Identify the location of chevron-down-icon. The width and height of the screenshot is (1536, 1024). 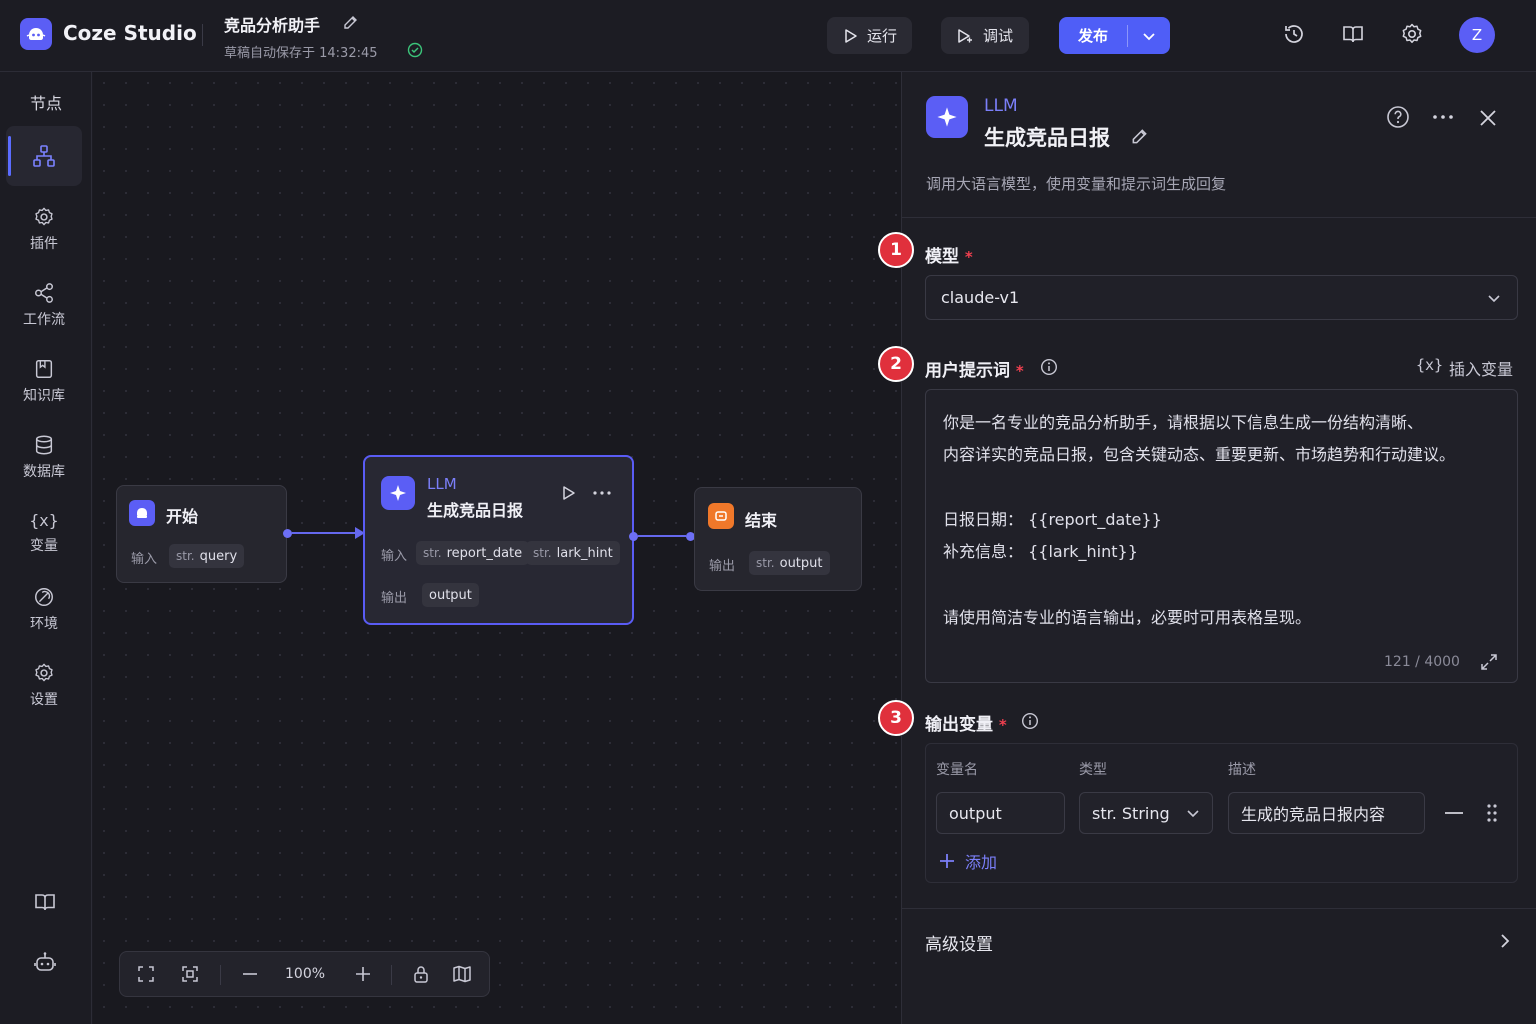
(1149, 36).